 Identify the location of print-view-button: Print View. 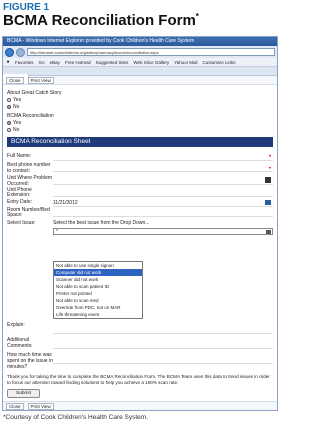
(40, 80).